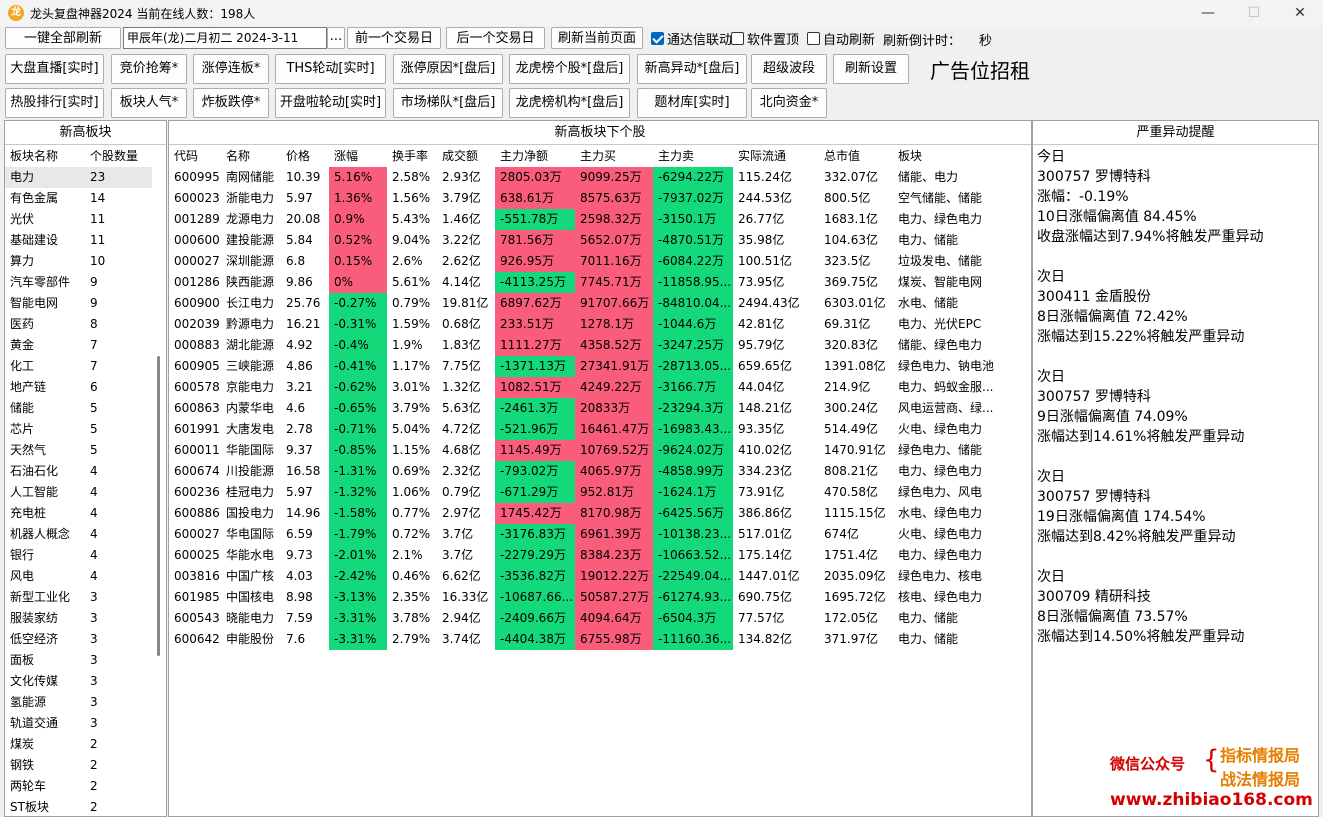  What do you see at coordinates (85, 177) in the screenshot?
I see `list-item: 电力 23` at bounding box center [85, 177].